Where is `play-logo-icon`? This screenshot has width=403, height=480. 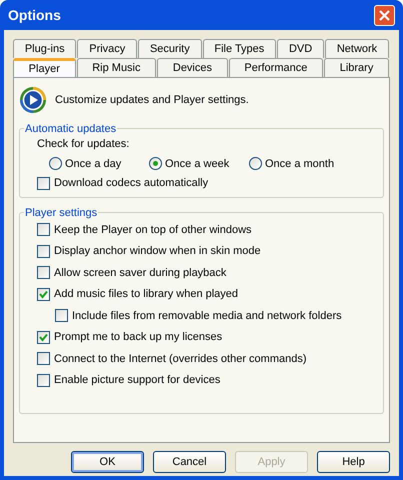
play-logo-icon is located at coordinates (33, 100).